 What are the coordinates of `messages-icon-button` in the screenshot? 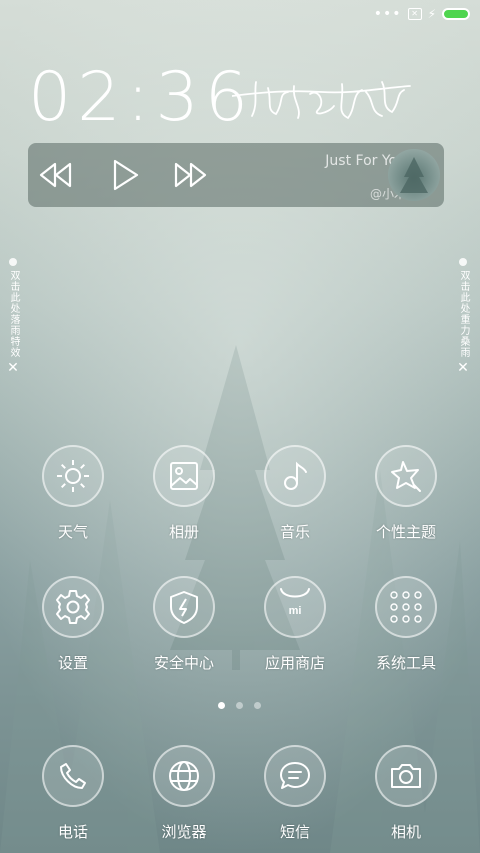 It's located at (295, 776).